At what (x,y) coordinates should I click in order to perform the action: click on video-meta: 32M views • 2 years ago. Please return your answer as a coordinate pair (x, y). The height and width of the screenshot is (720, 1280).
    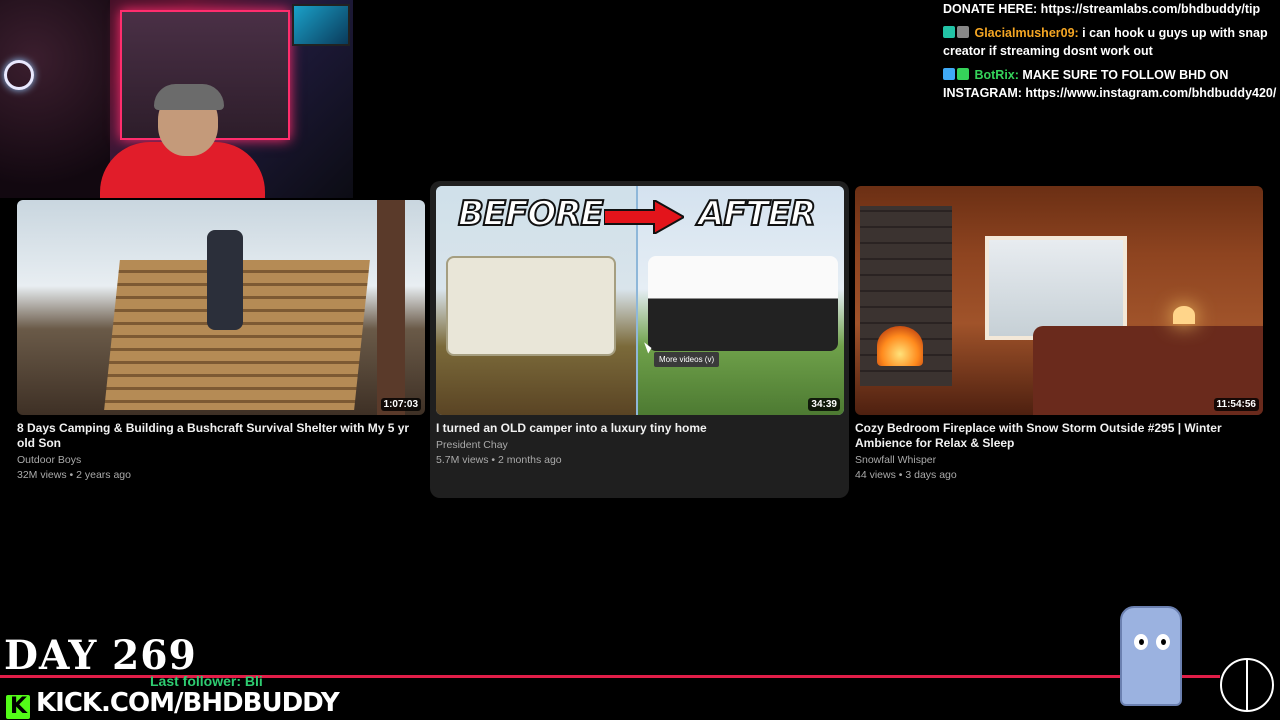
    Looking at the image, I should click on (74, 475).